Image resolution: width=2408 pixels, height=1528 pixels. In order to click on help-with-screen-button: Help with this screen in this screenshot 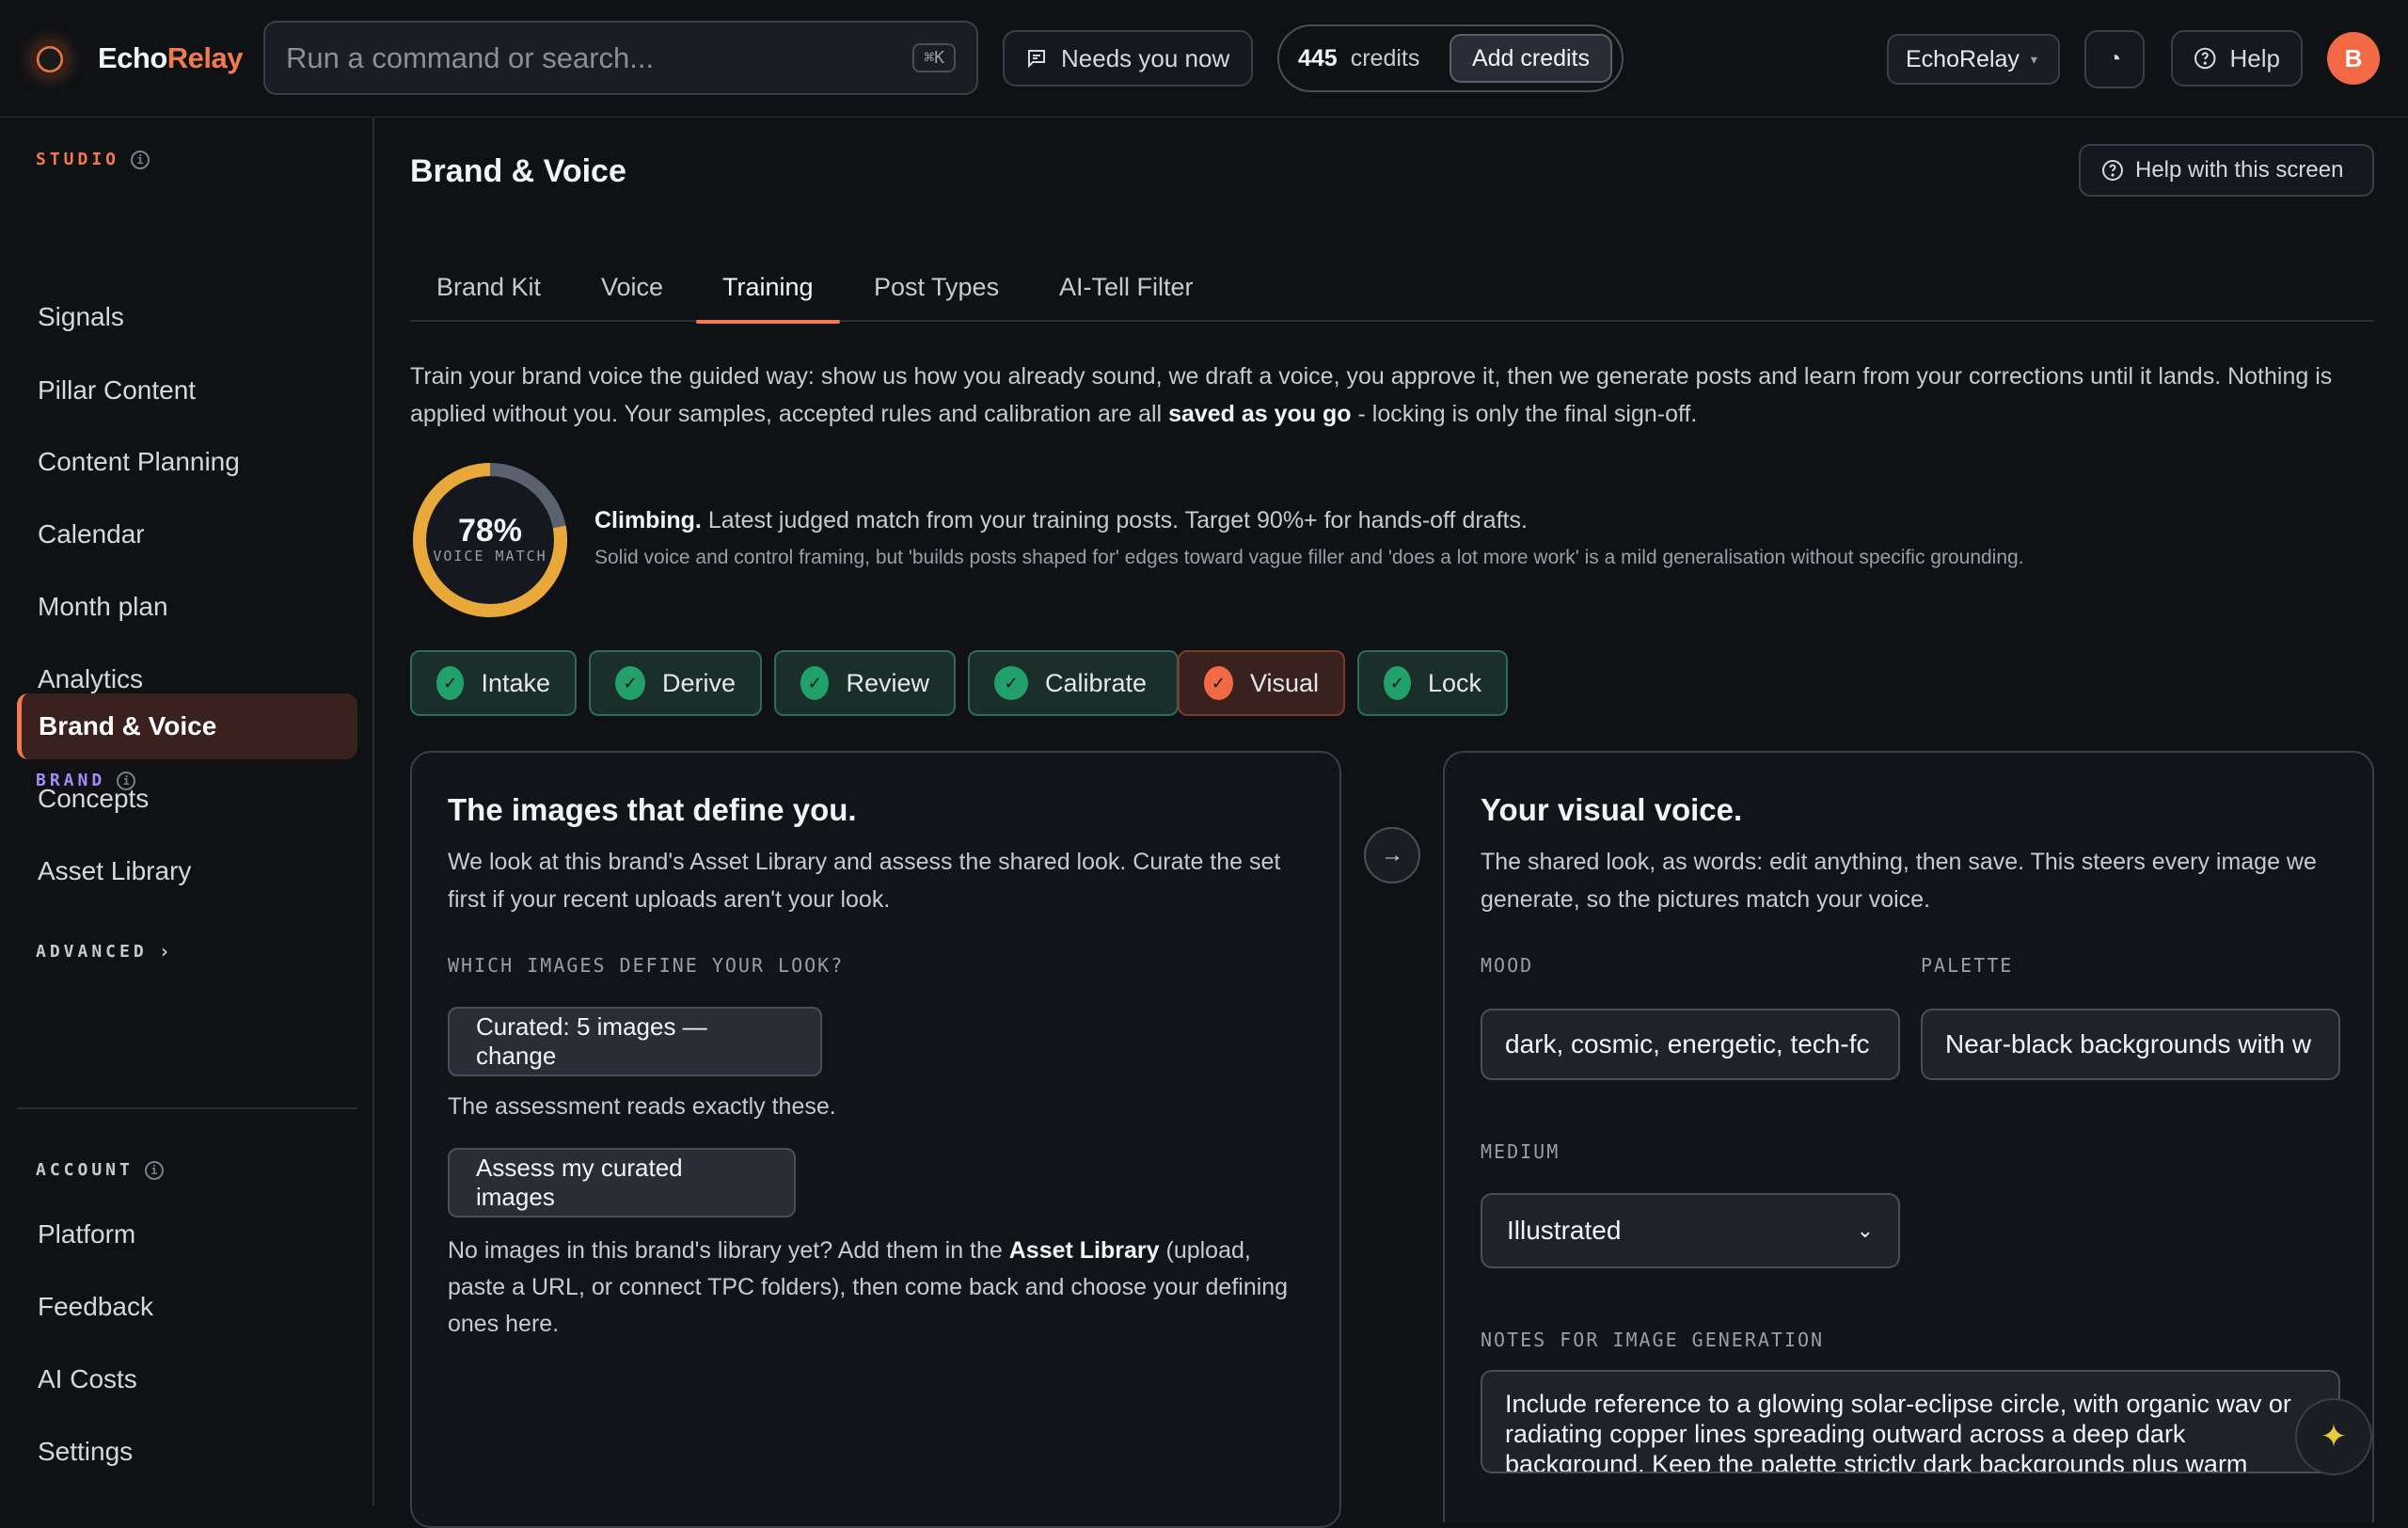, I will do `click(2227, 170)`.